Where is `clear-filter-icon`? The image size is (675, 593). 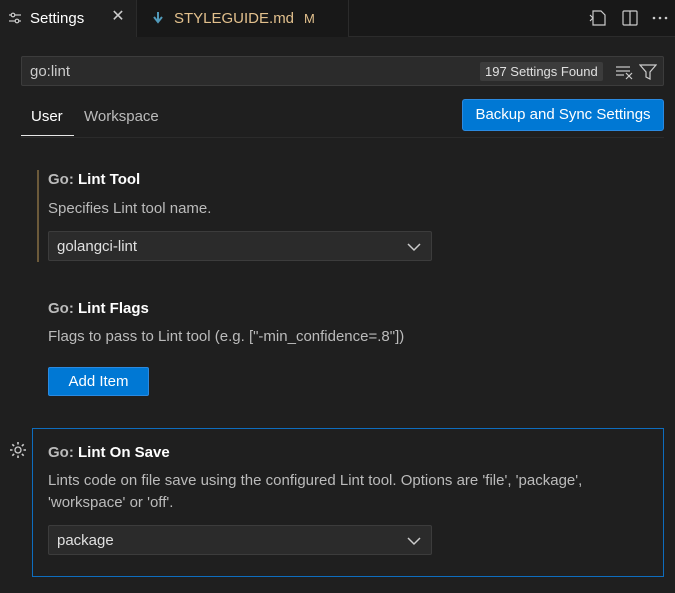 clear-filter-icon is located at coordinates (624, 72).